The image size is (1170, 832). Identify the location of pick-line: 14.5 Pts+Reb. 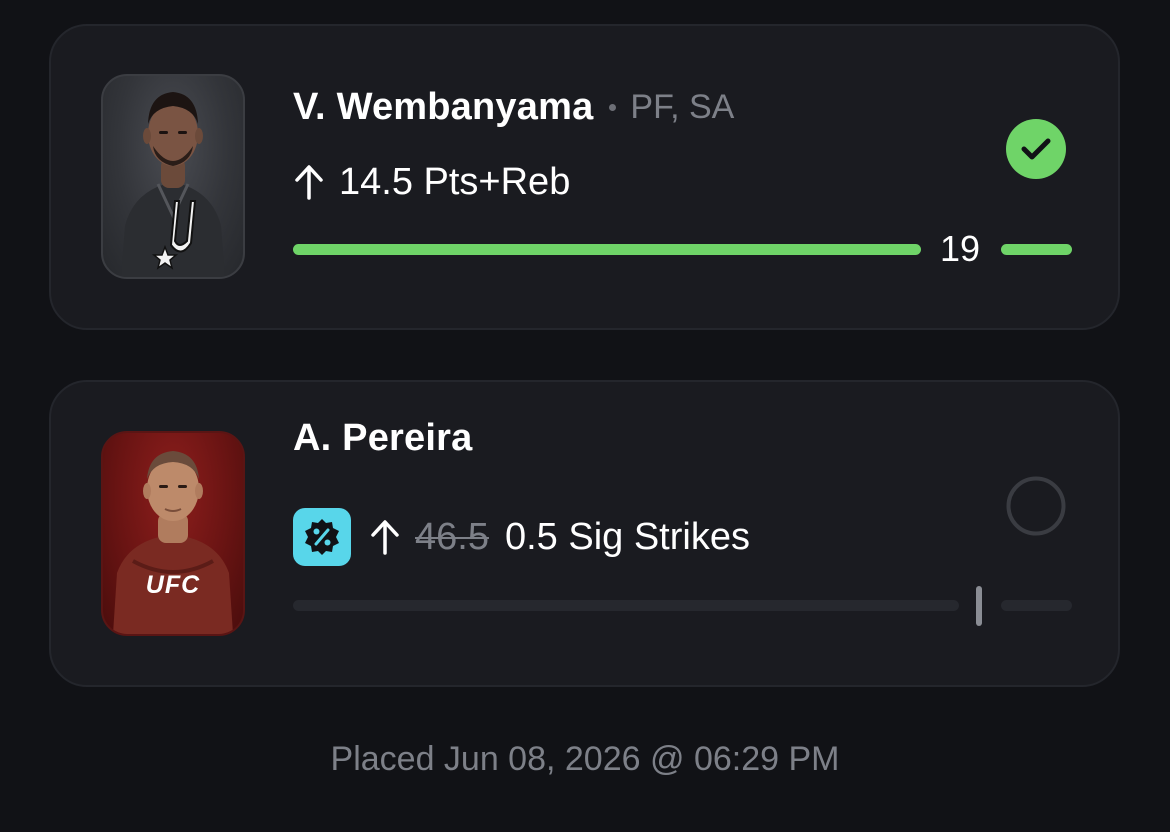
(455, 181).